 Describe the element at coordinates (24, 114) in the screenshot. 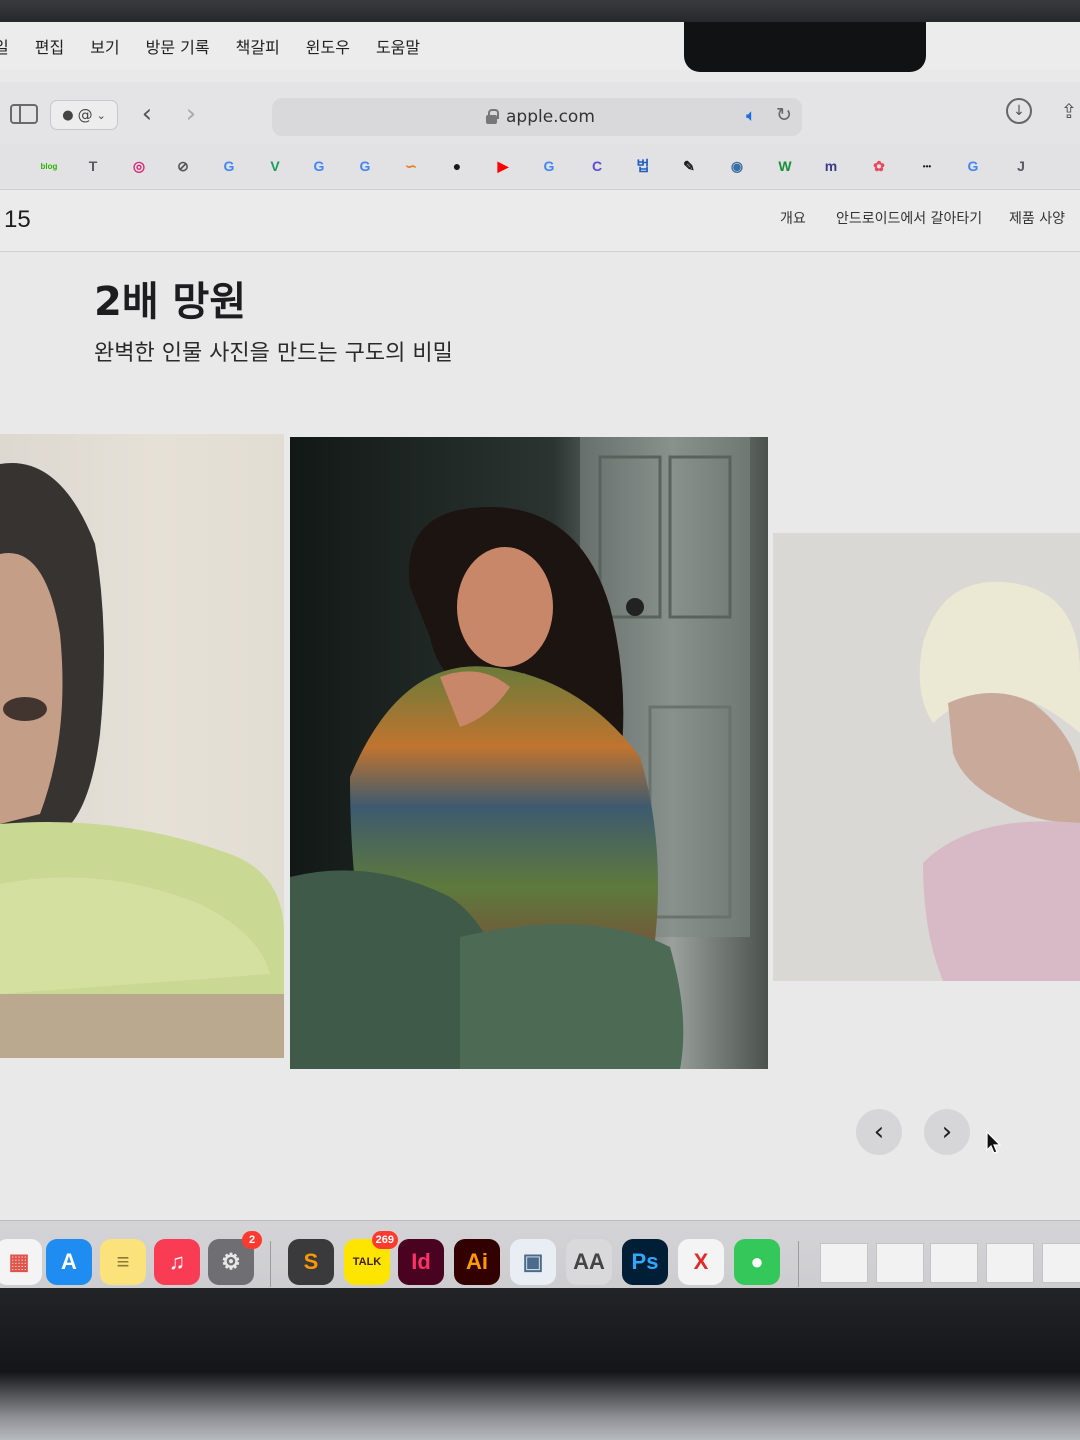

I see `sidebar-toggle-icon` at that location.